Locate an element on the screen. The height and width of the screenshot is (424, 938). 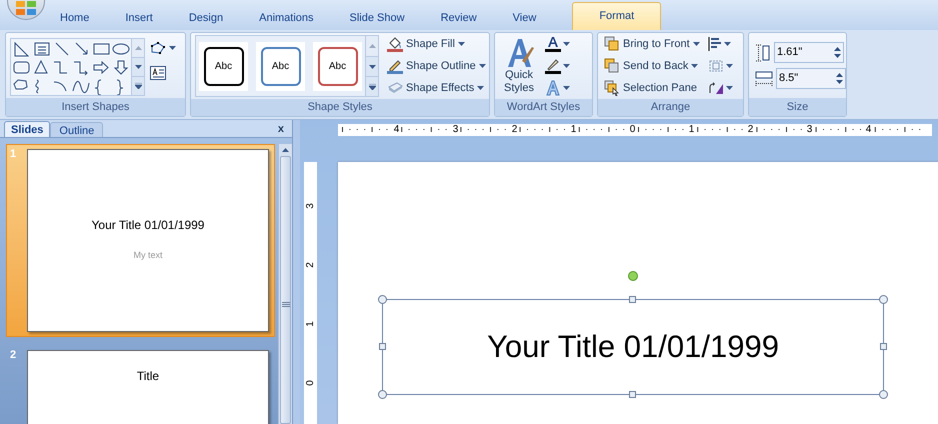
group-label: Arrange is located at coordinates (670, 108).